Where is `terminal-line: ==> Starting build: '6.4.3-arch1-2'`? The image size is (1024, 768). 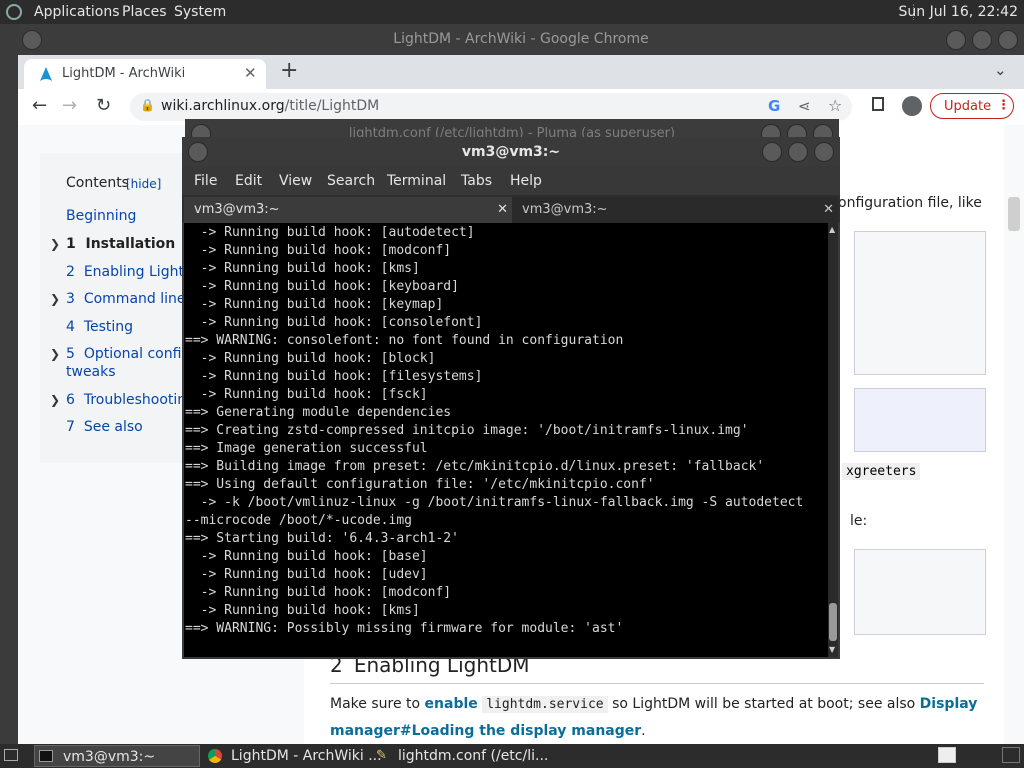
terminal-line: ==> Starting build: '6.4.3-arch1-2' is located at coordinates (322, 538).